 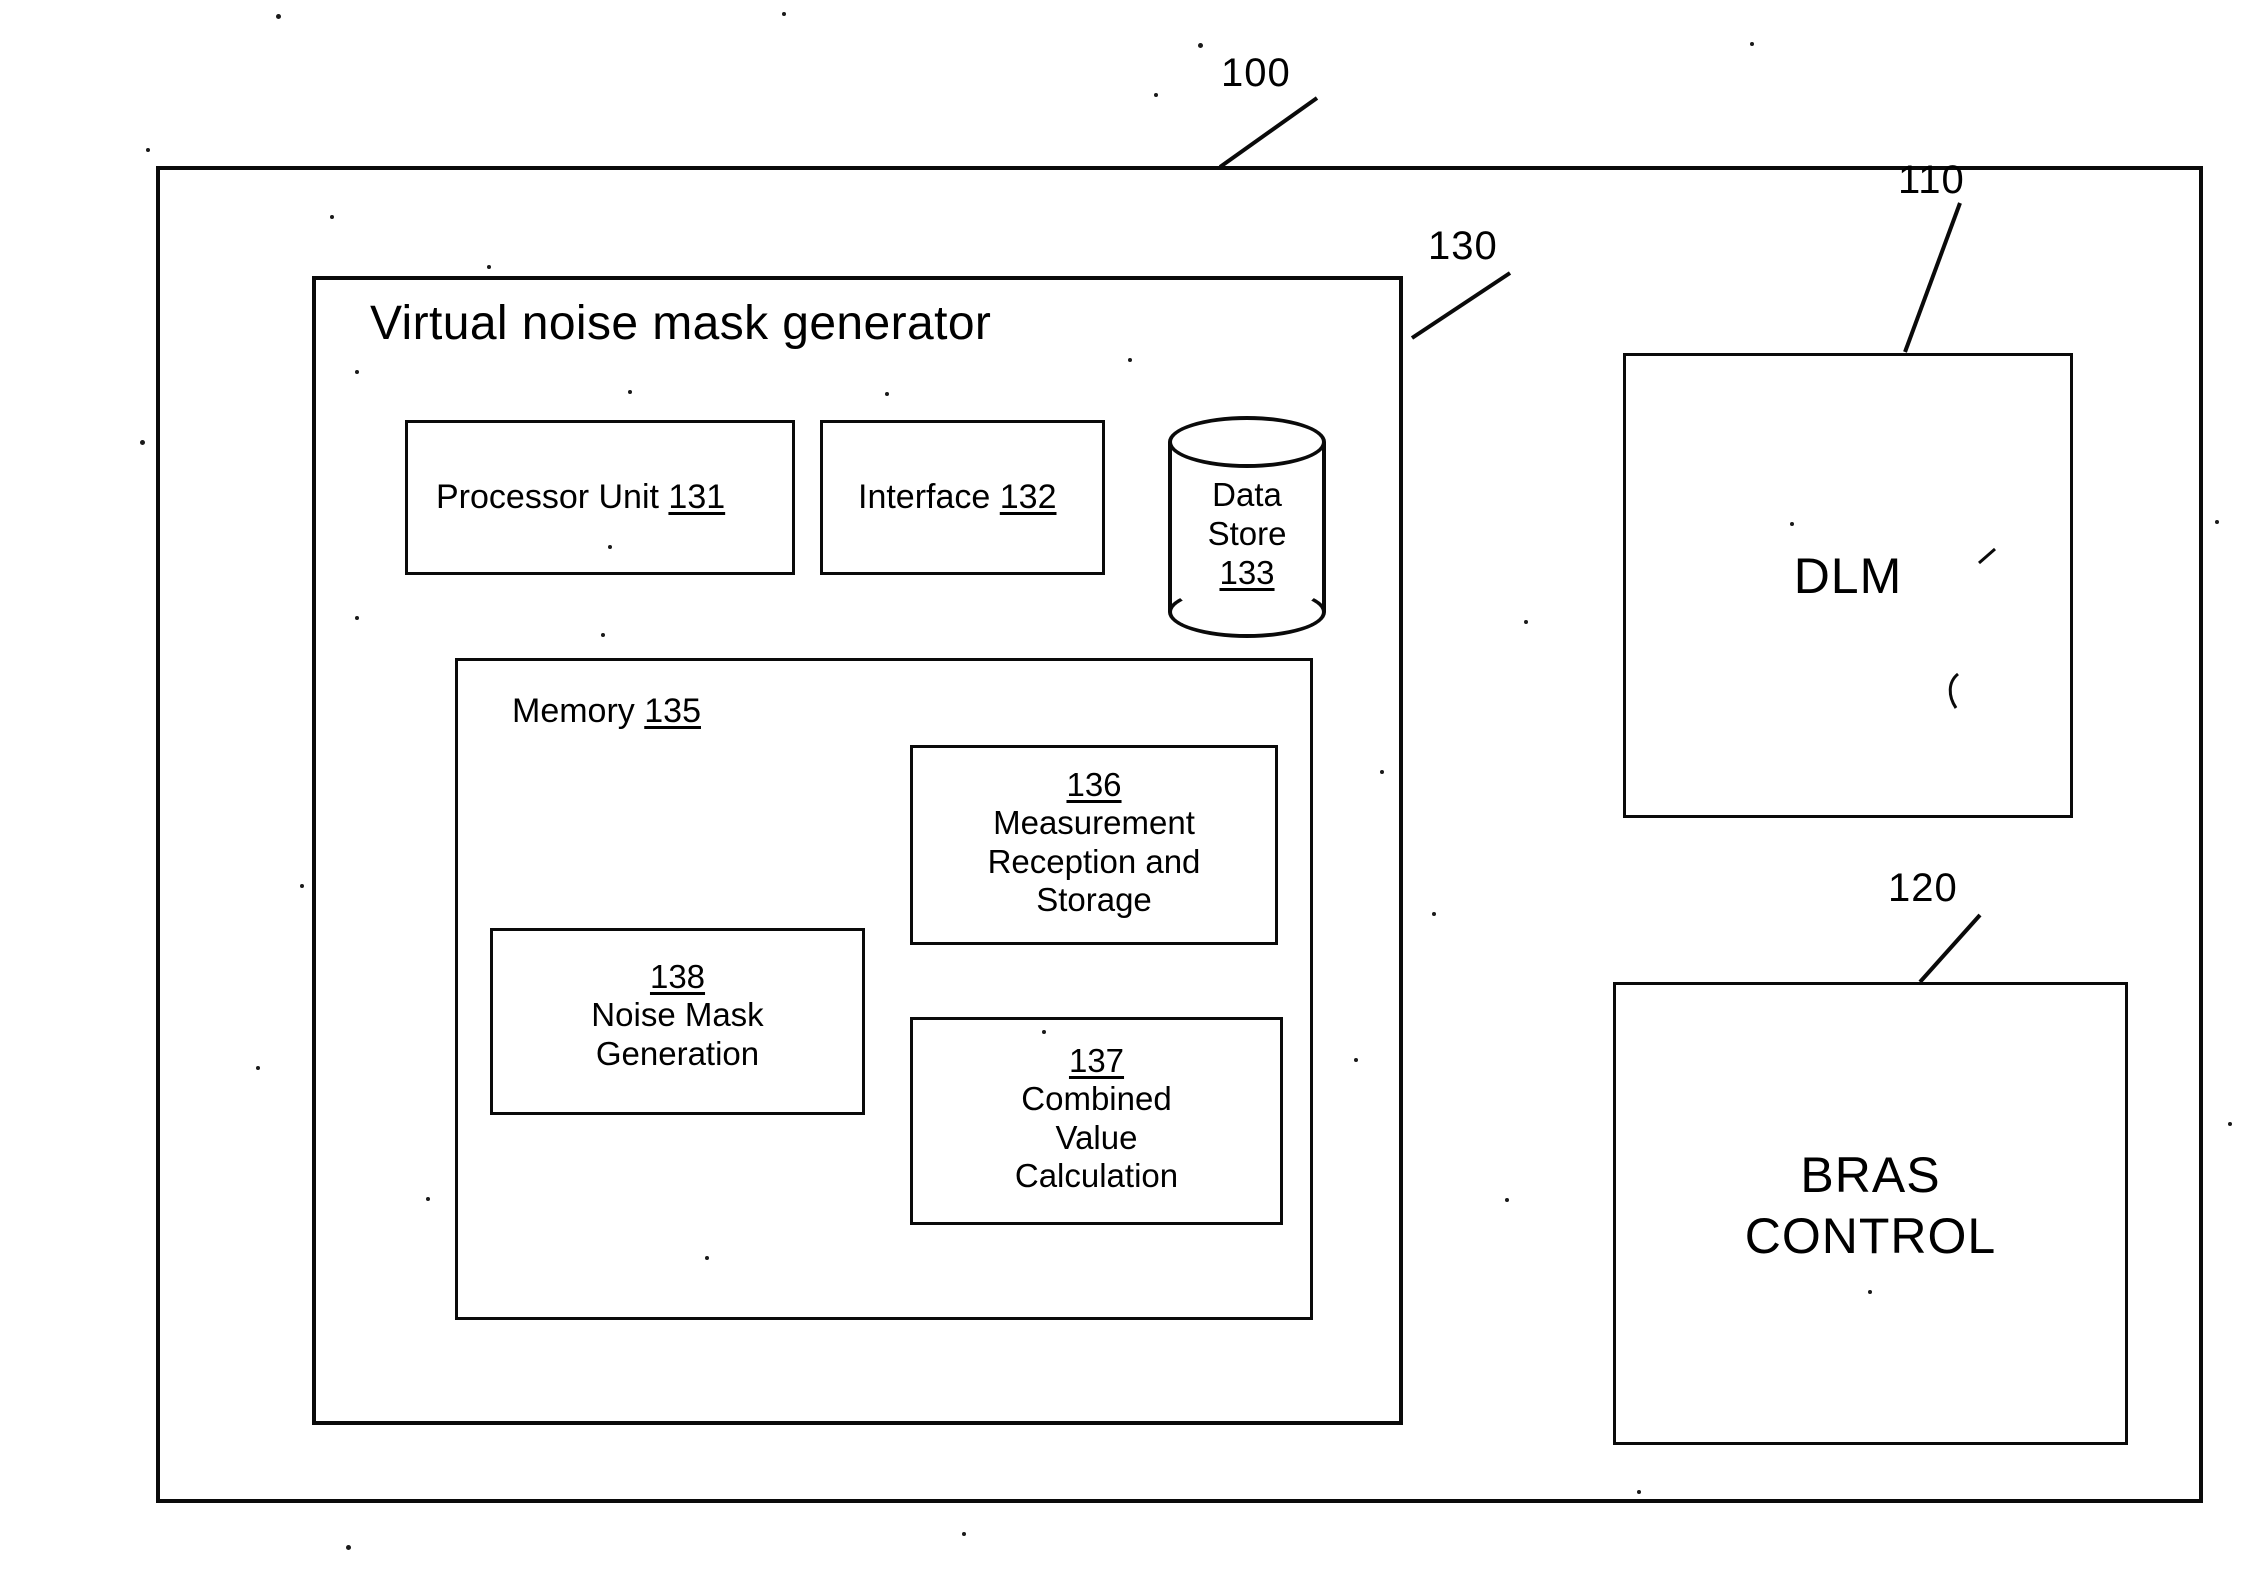 I want to click on bras-line2: CONTROL, so click(x=1870, y=1236).